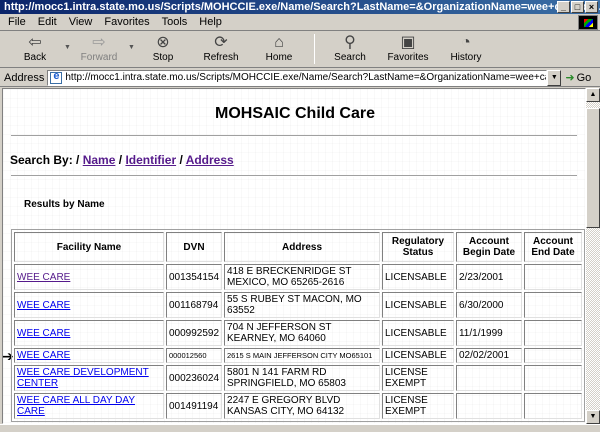  What do you see at coordinates (466, 57) in the screenshot?
I see `history-label: History` at bounding box center [466, 57].